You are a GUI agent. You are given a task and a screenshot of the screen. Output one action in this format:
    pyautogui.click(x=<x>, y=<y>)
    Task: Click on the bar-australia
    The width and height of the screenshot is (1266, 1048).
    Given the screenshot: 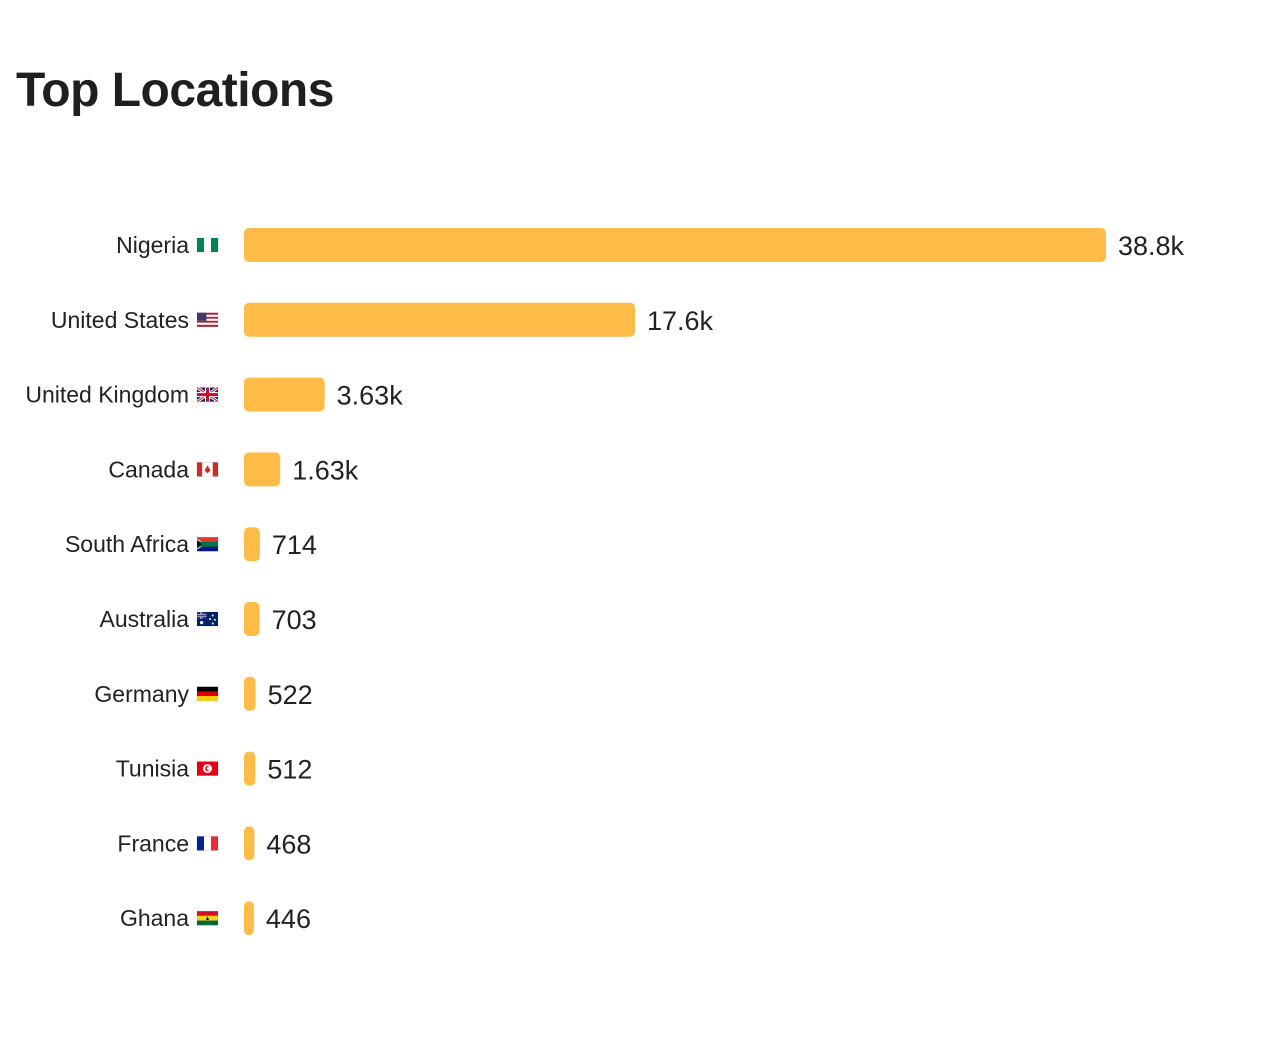 What is the action you would take?
    pyautogui.click(x=252, y=619)
    